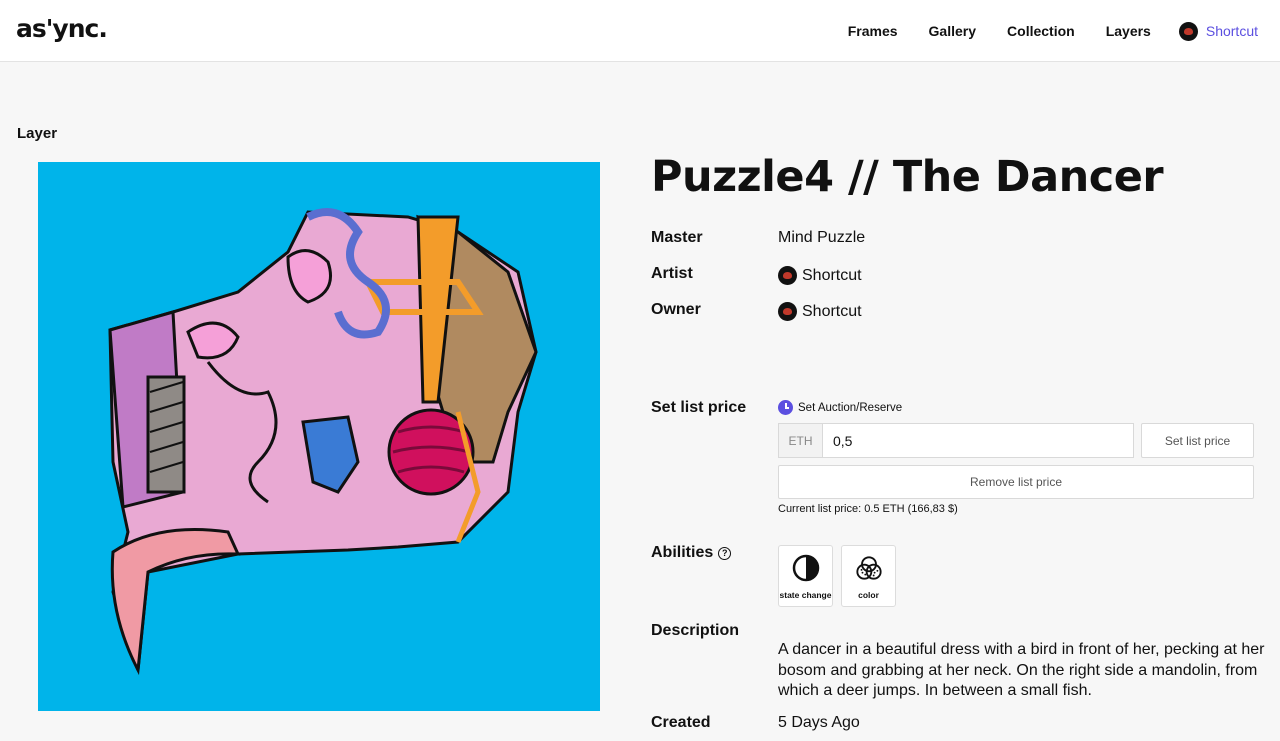  Describe the element at coordinates (672, 273) in the screenshot. I see `artist-label: Artist` at that location.